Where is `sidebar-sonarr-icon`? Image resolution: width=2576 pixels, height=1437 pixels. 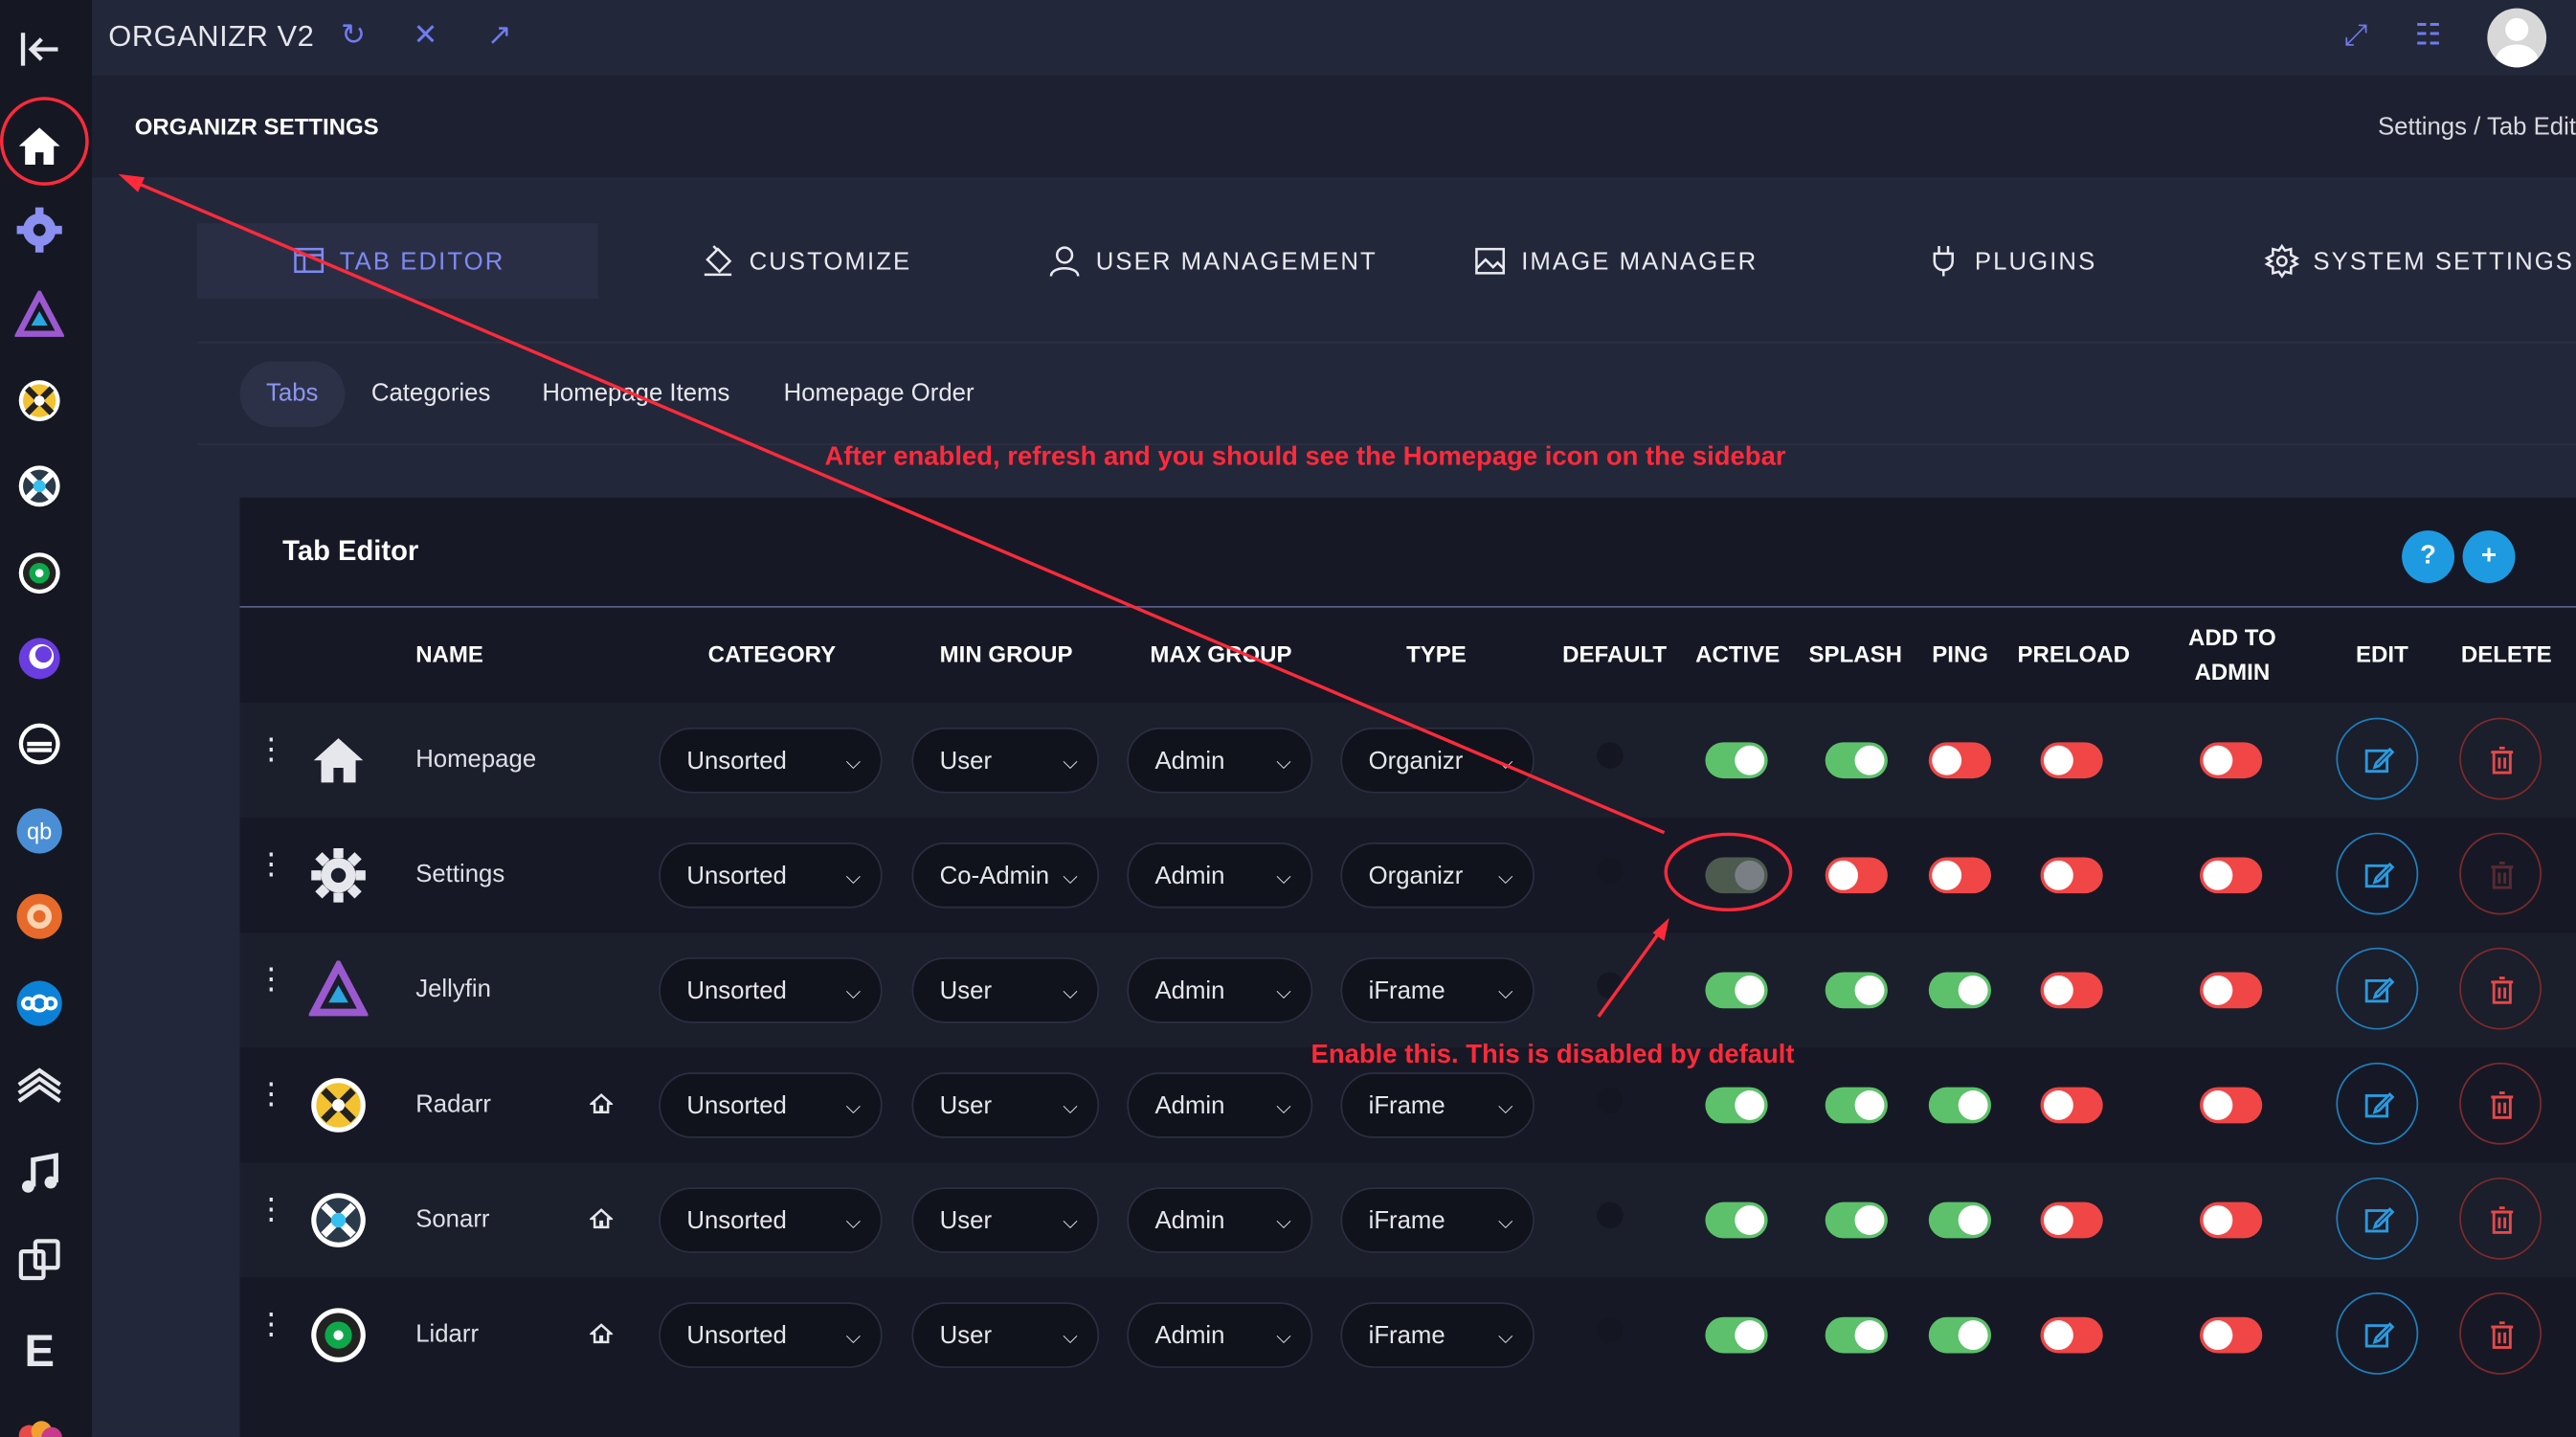 sidebar-sonarr-icon is located at coordinates (40, 486).